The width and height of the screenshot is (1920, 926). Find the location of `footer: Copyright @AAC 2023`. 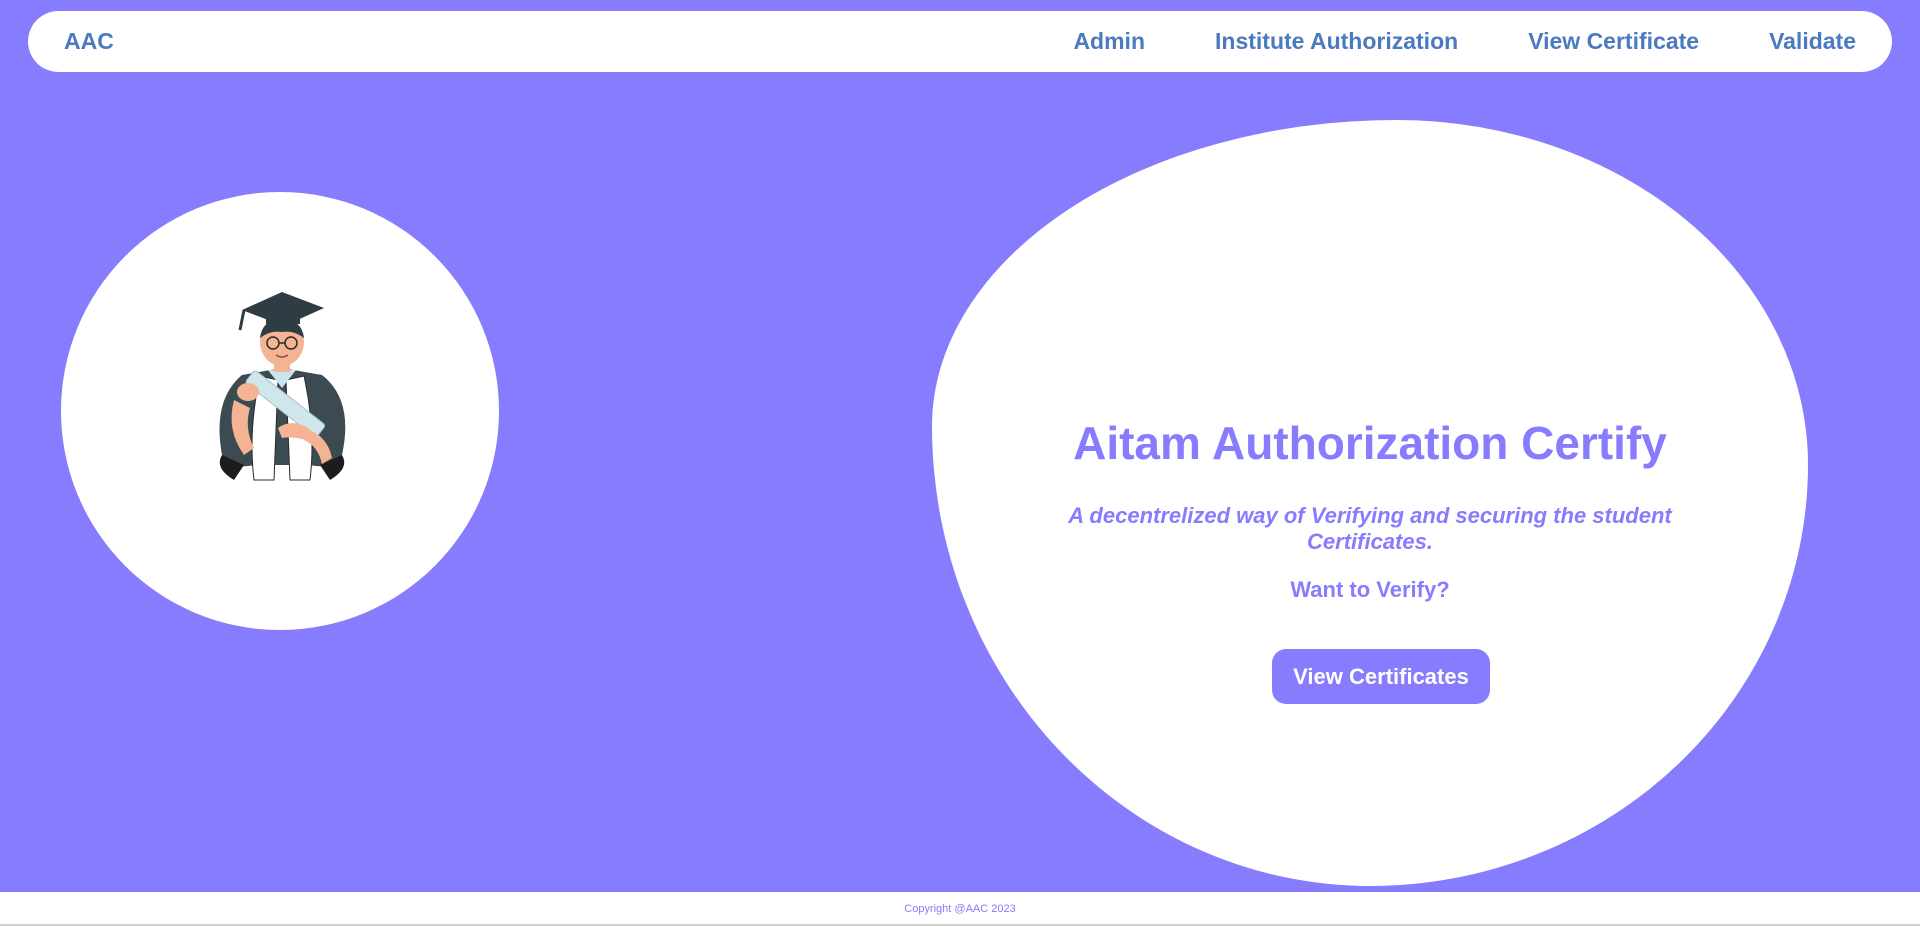

footer: Copyright @AAC 2023 is located at coordinates (960, 909).